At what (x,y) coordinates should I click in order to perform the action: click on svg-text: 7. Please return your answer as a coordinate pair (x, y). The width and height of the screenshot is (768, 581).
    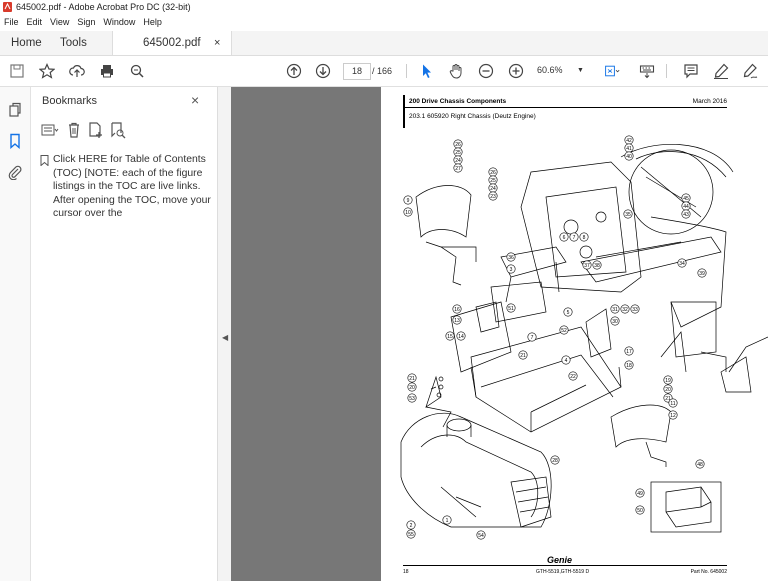
    Looking at the image, I should click on (574, 238).